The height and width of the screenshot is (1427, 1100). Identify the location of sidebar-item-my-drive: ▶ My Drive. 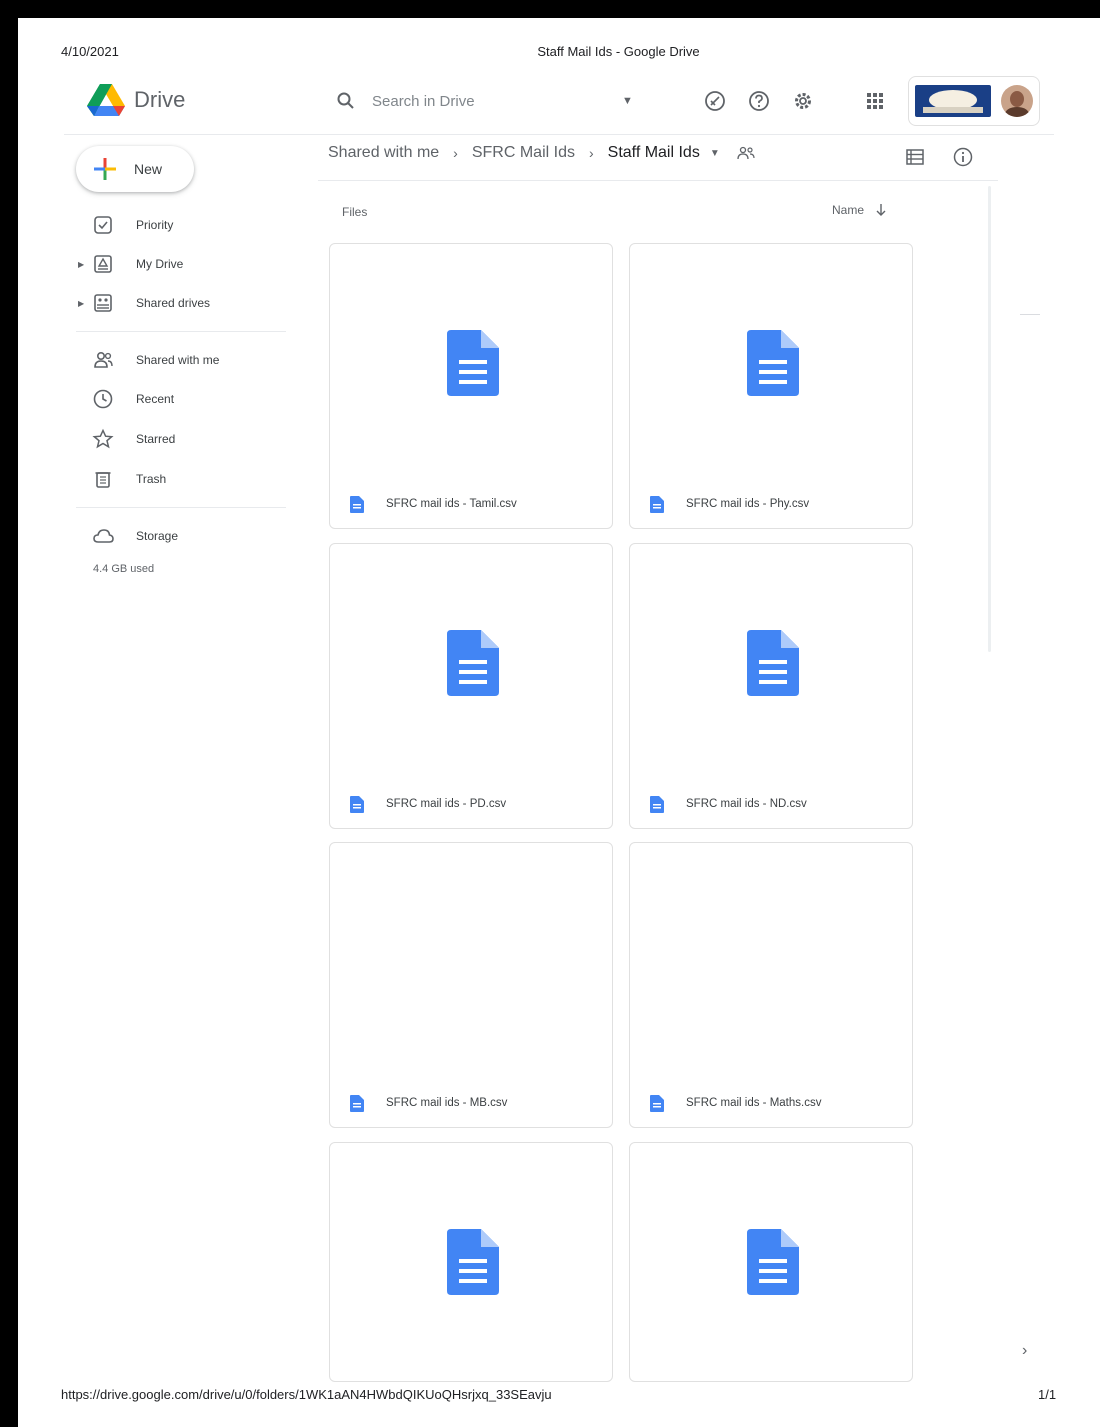
(181, 264).